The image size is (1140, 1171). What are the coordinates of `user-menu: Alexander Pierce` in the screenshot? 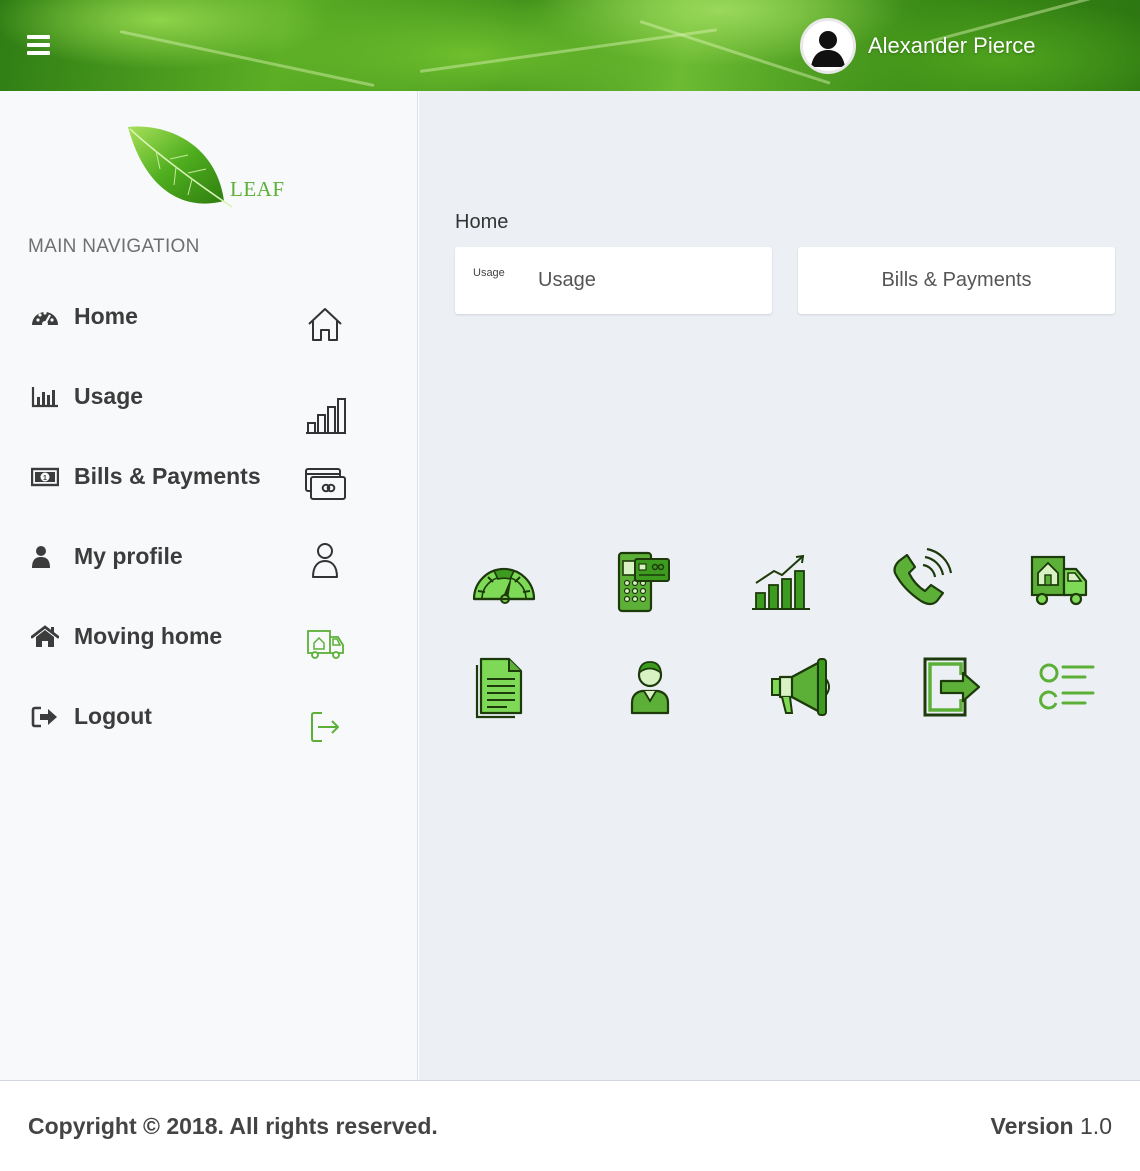 It's located at (918, 46).